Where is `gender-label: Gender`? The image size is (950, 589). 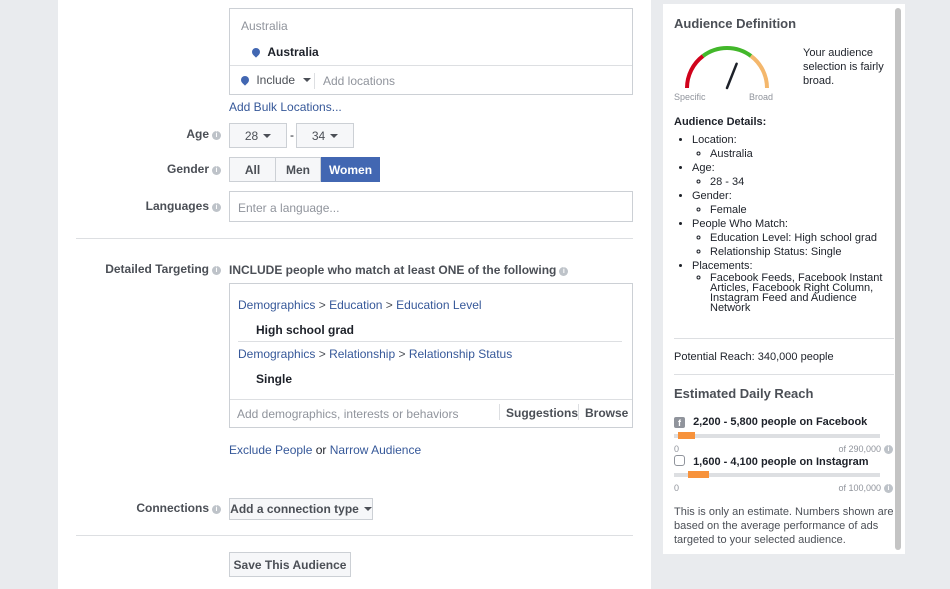 gender-label: Gender is located at coordinates (187, 169).